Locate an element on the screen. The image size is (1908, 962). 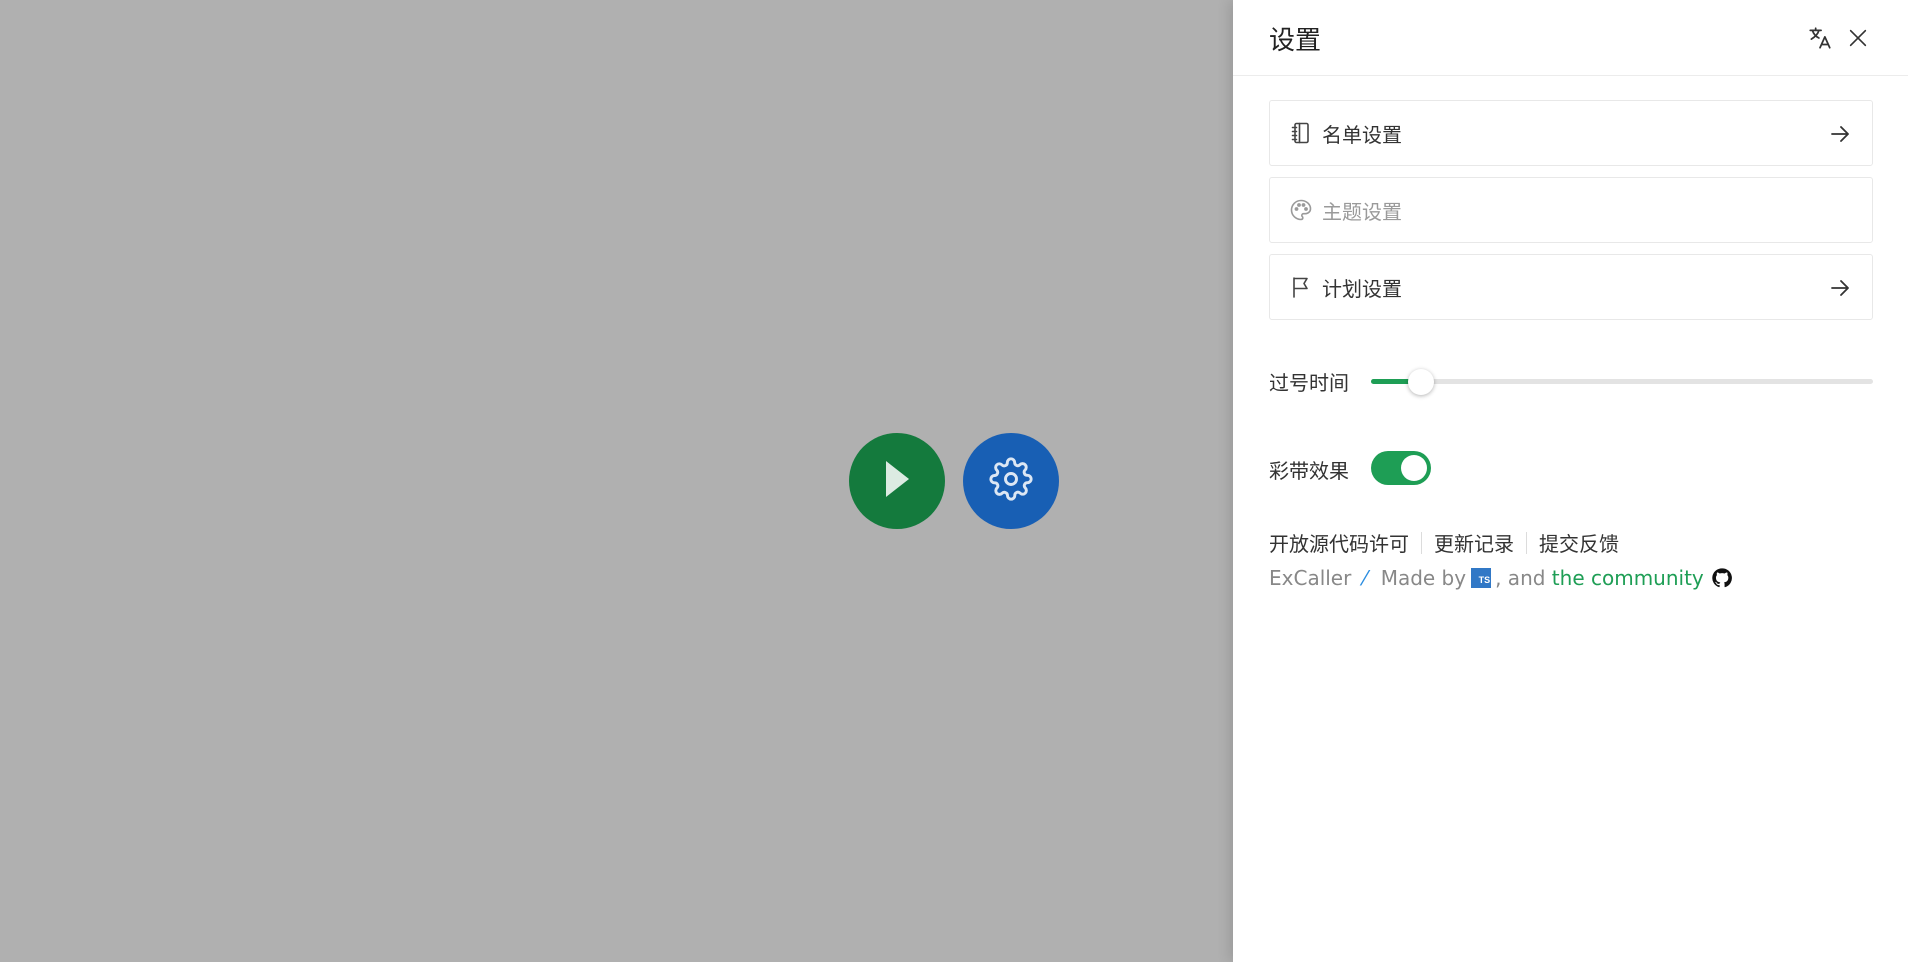
typescript-icon: TS is located at coordinates (1481, 578).